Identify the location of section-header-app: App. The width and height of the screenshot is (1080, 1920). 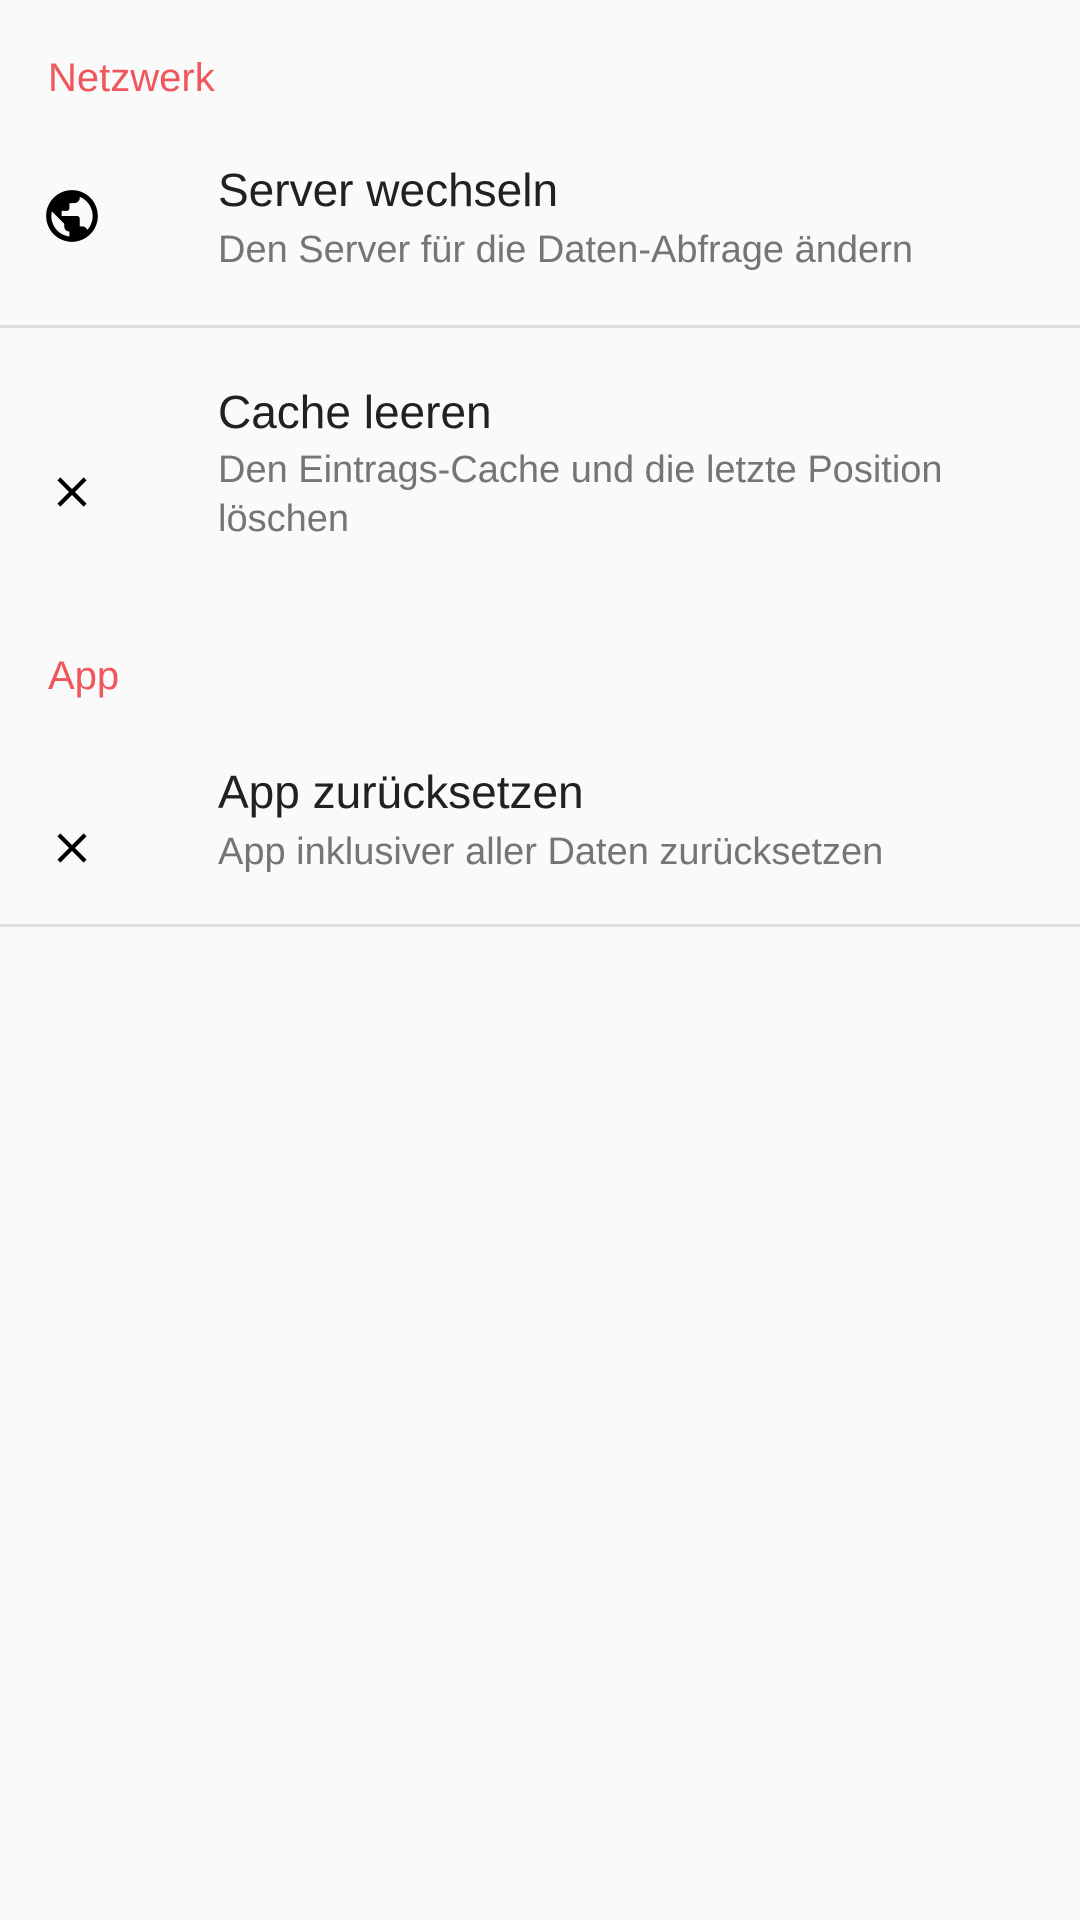
(84, 676).